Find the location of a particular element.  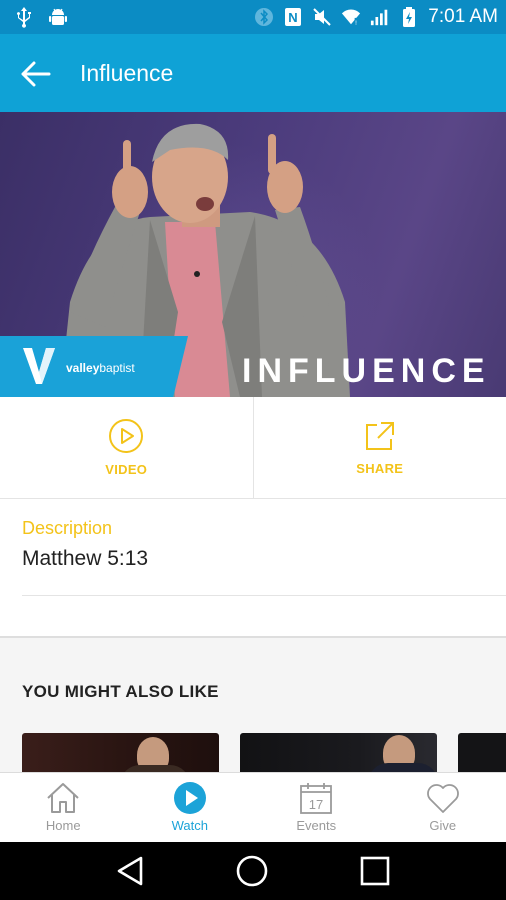

nfc-icon: N is located at coordinates (293, 17).